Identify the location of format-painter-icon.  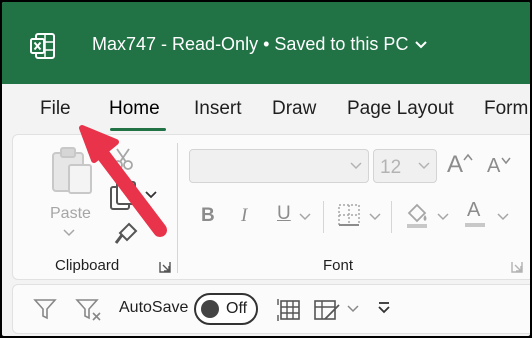
(126, 234).